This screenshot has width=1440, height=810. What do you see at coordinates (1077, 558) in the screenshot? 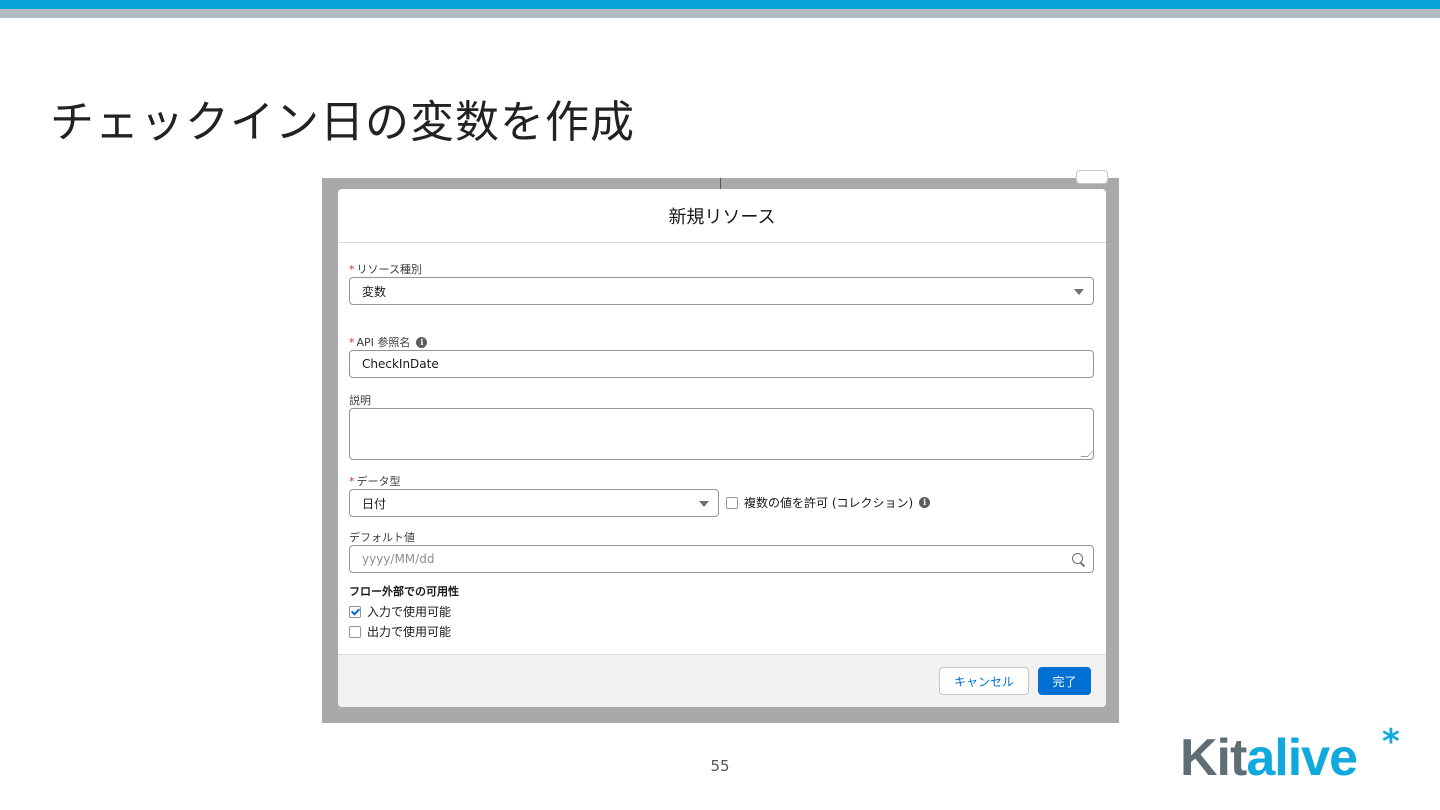
I see `search-icon` at bounding box center [1077, 558].